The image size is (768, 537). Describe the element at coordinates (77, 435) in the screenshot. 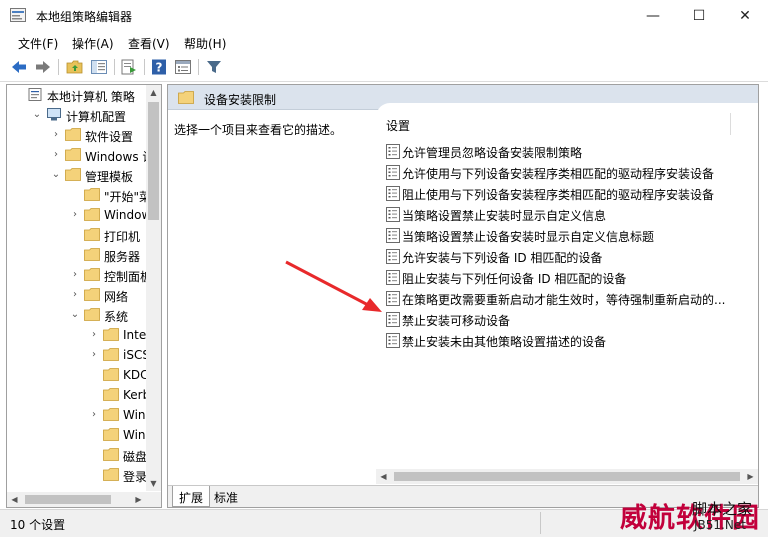

I see `tree-item: Windows` at that location.